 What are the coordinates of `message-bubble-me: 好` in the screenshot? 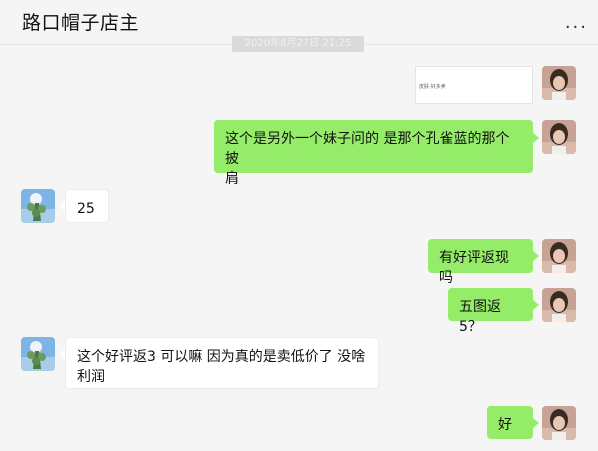 It's located at (510, 422).